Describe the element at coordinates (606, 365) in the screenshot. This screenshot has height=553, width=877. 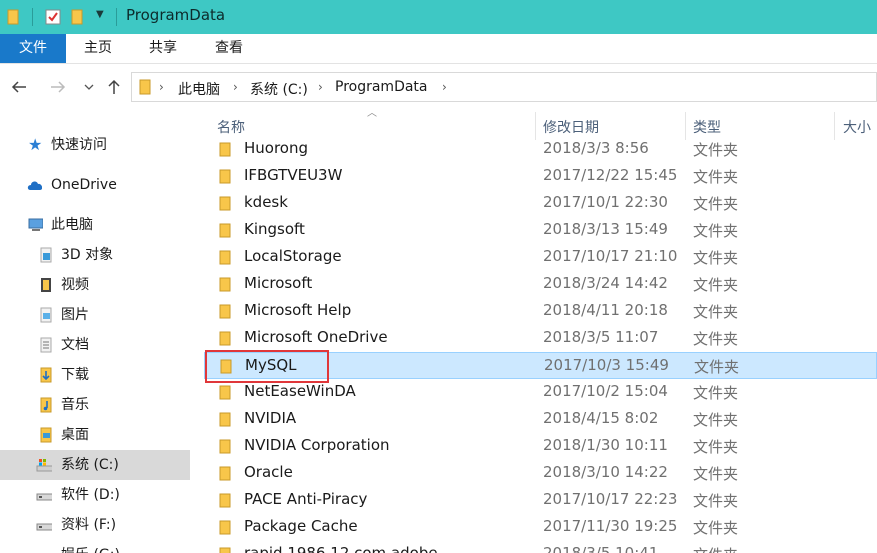
I see `file-date: 2017/10/3 15:49` at that location.